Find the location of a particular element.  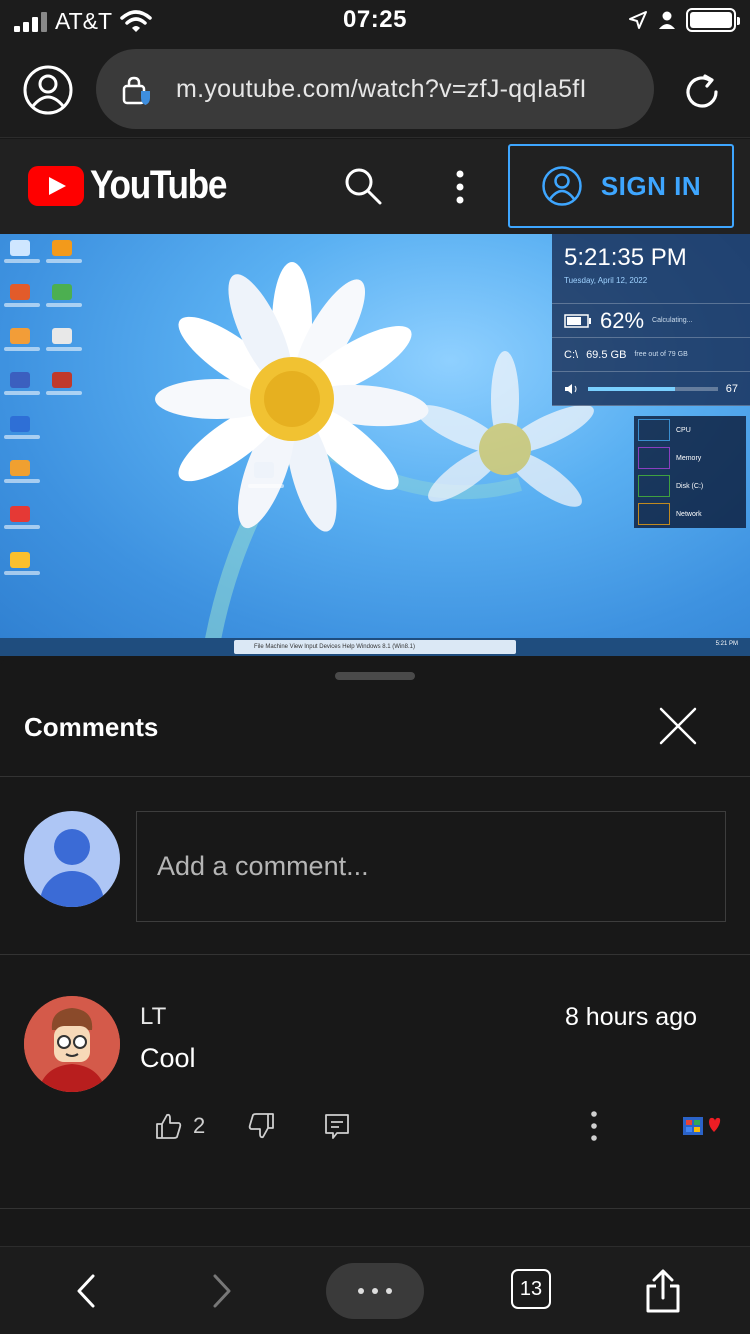

share-button is located at coordinates (663, 1291).